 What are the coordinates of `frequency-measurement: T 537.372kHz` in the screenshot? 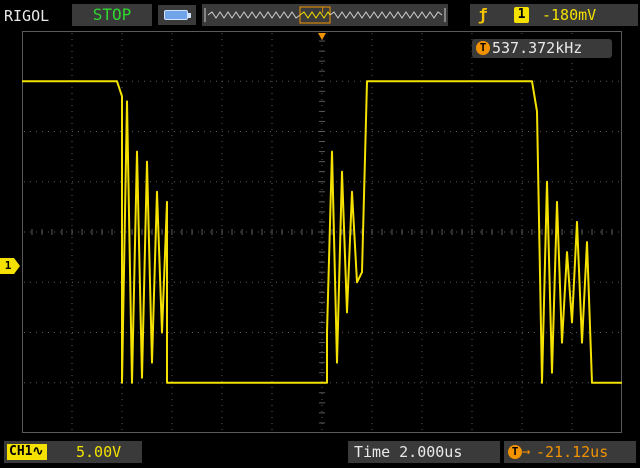 It's located at (542, 48).